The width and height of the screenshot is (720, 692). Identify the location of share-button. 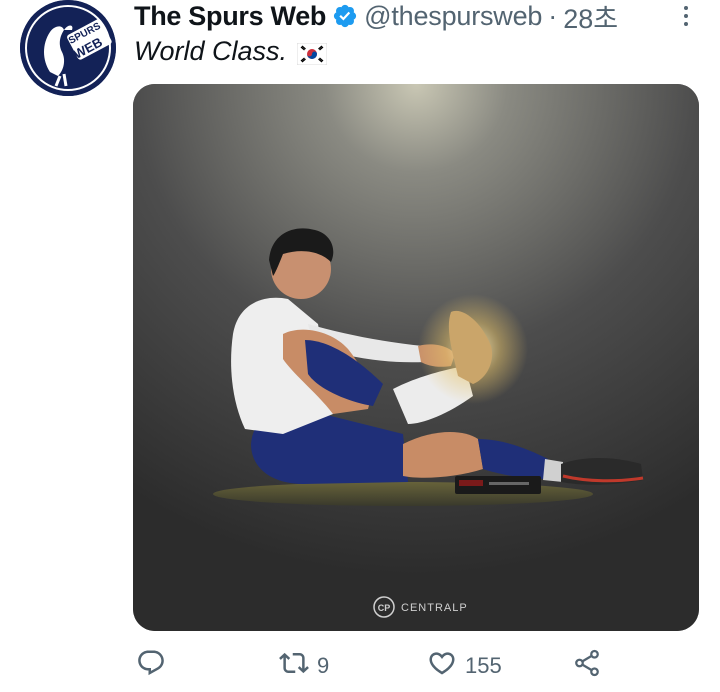
(587, 666).